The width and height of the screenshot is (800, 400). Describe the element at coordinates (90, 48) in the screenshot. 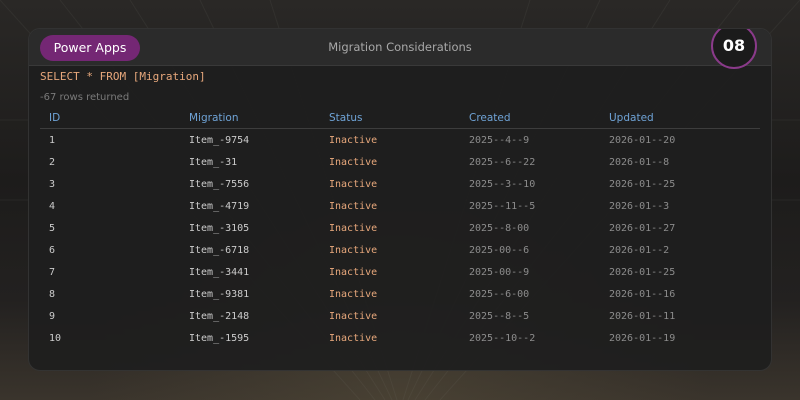

I see `power-apps-badge: Power Apps` at that location.